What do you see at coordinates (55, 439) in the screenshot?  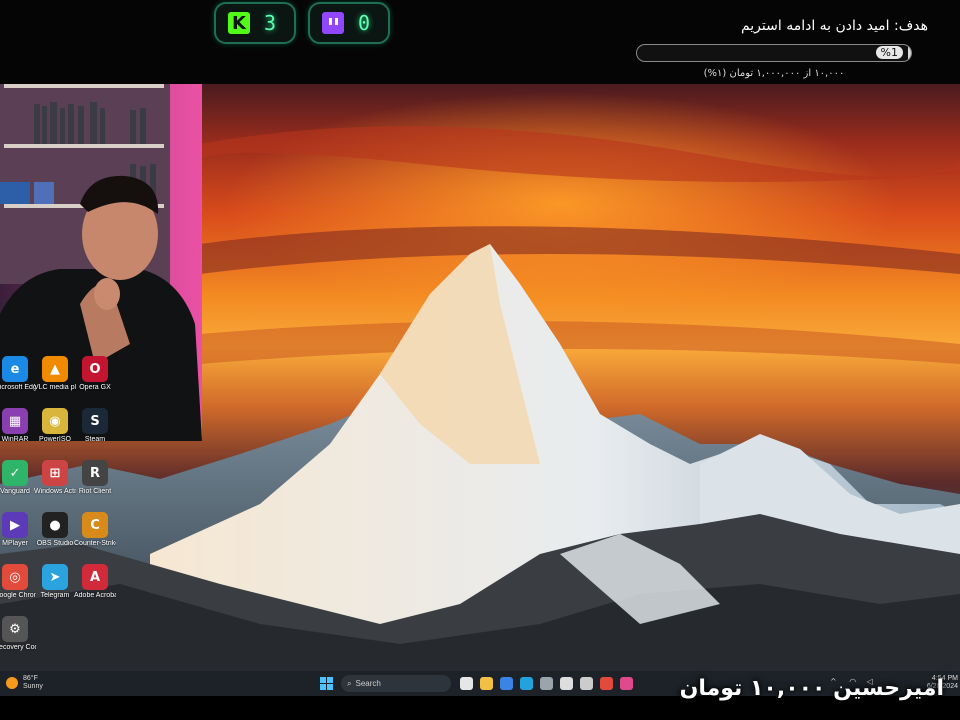 I see `desktop-icon-label: PowerISO` at bounding box center [55, 439].